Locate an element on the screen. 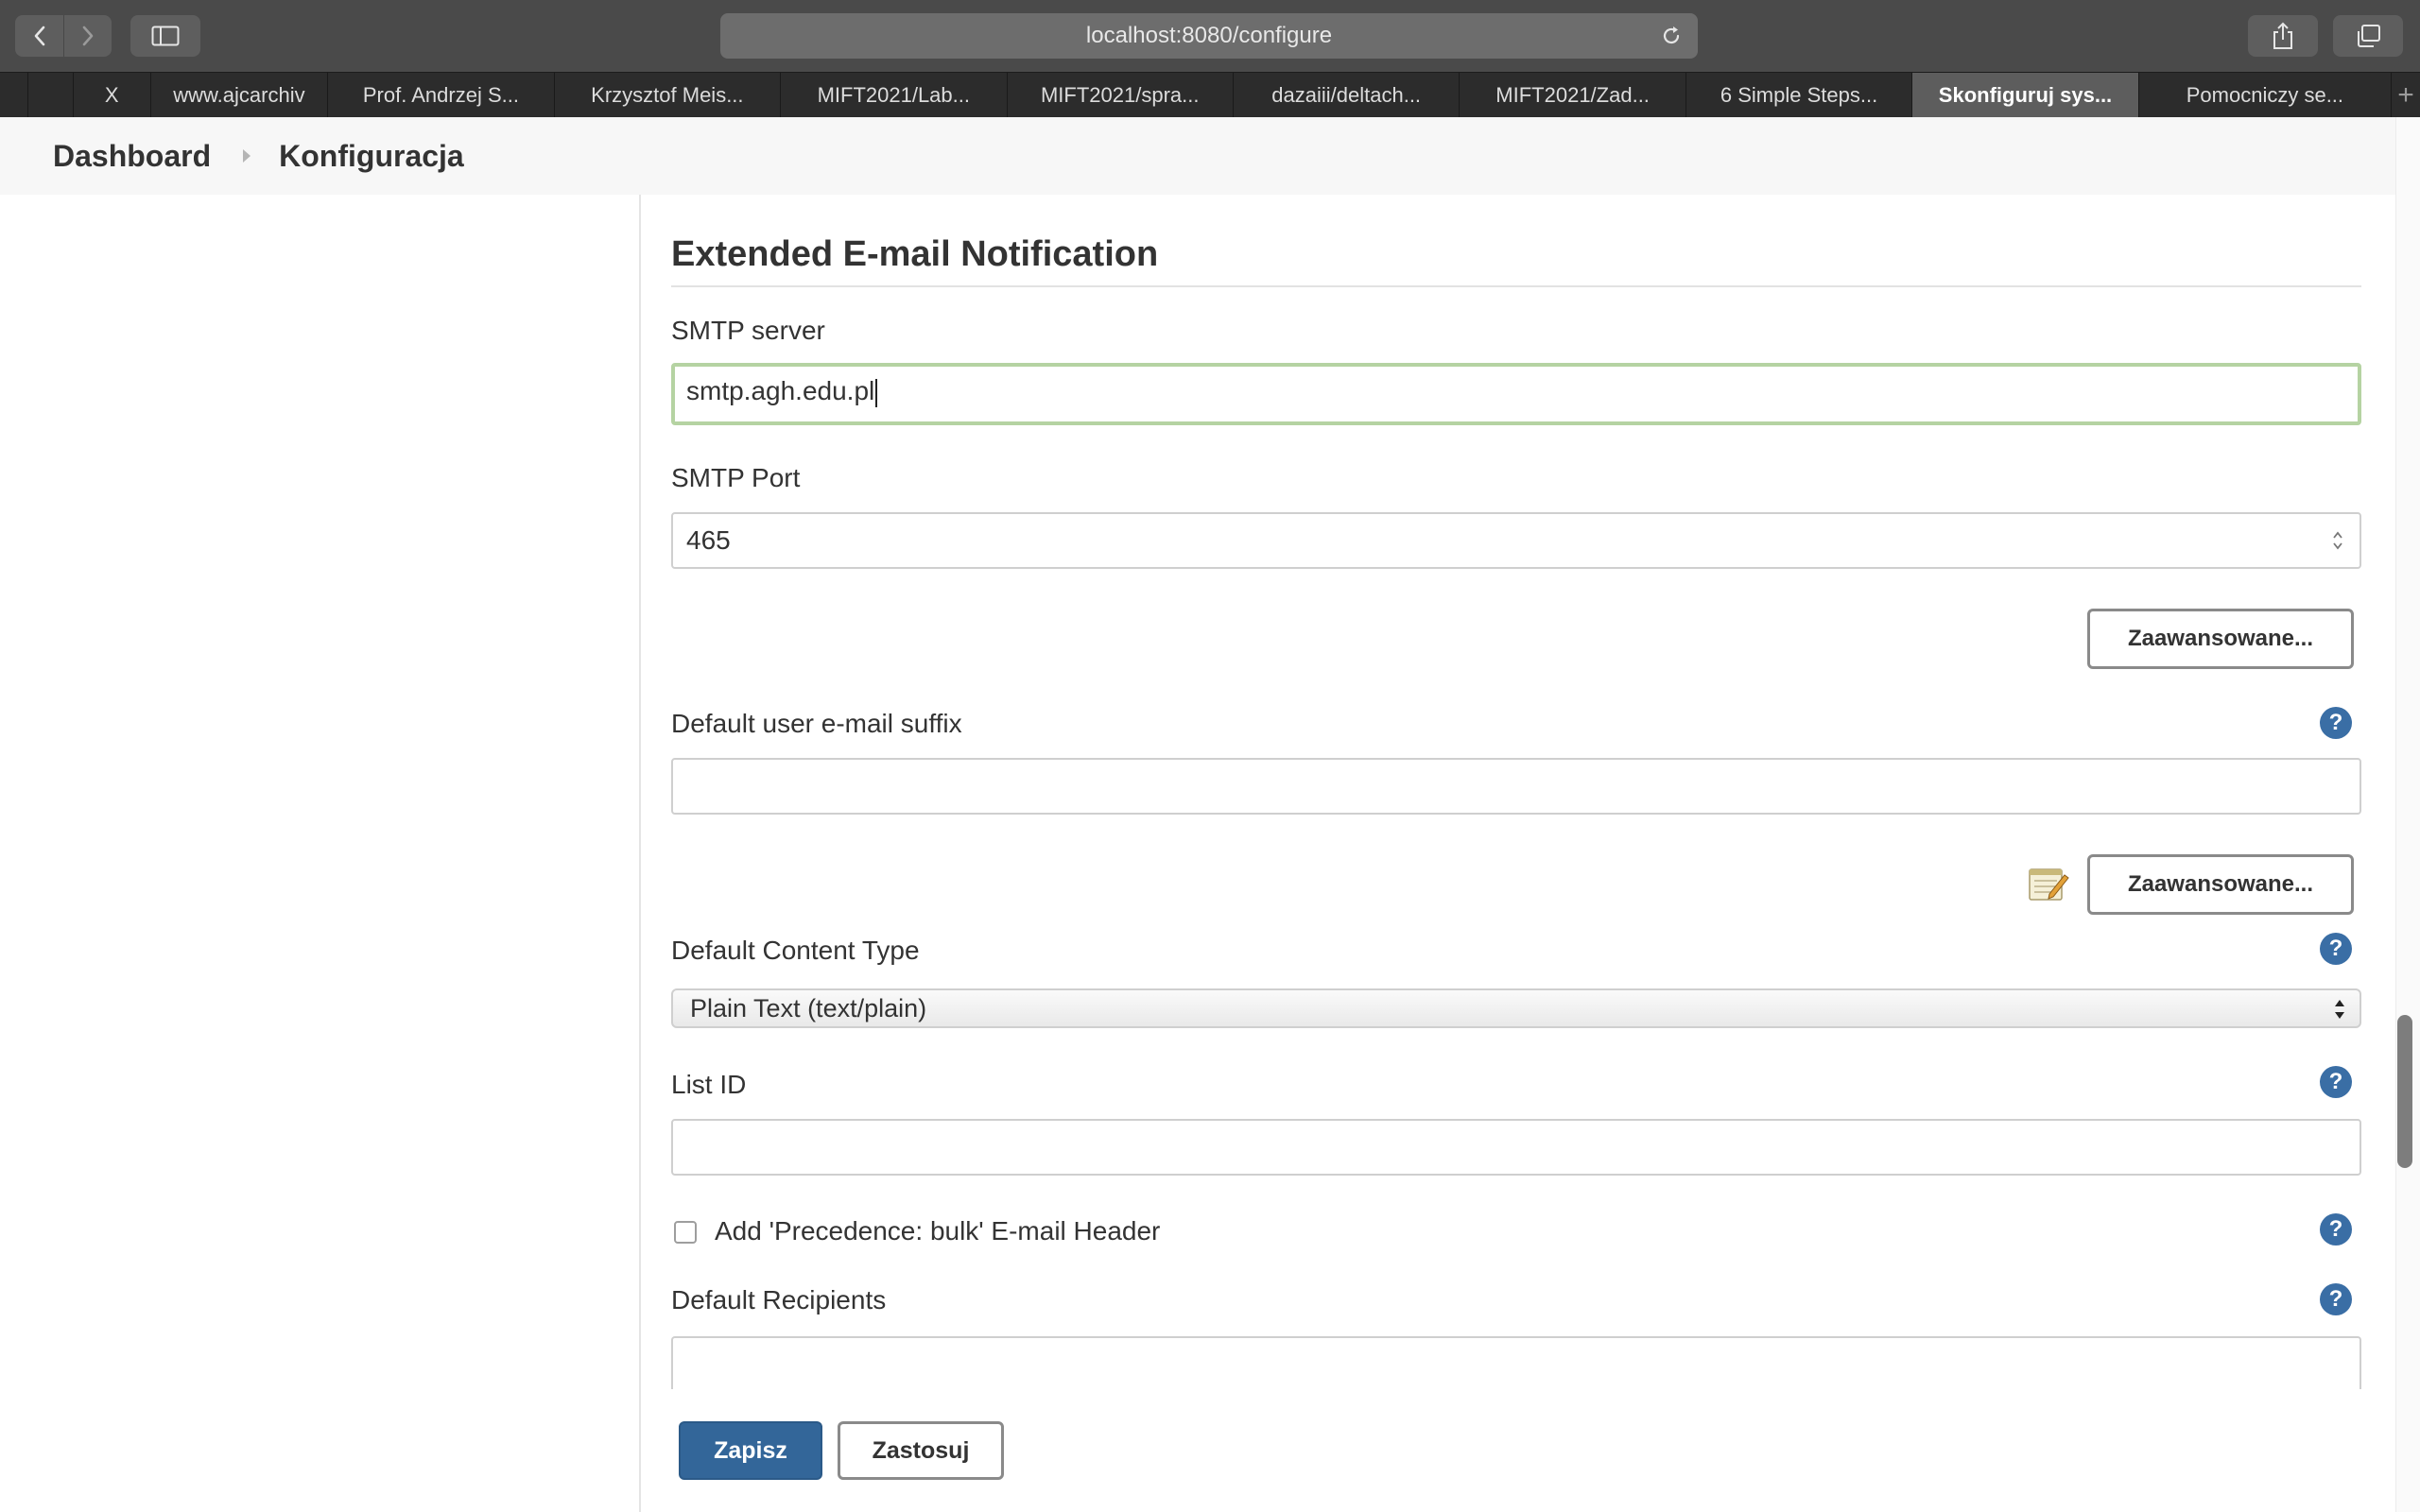 The image size is (2420, 1512). smtp-server-value: smtp.agh.edu.pl is located at coordinates (781, 390).